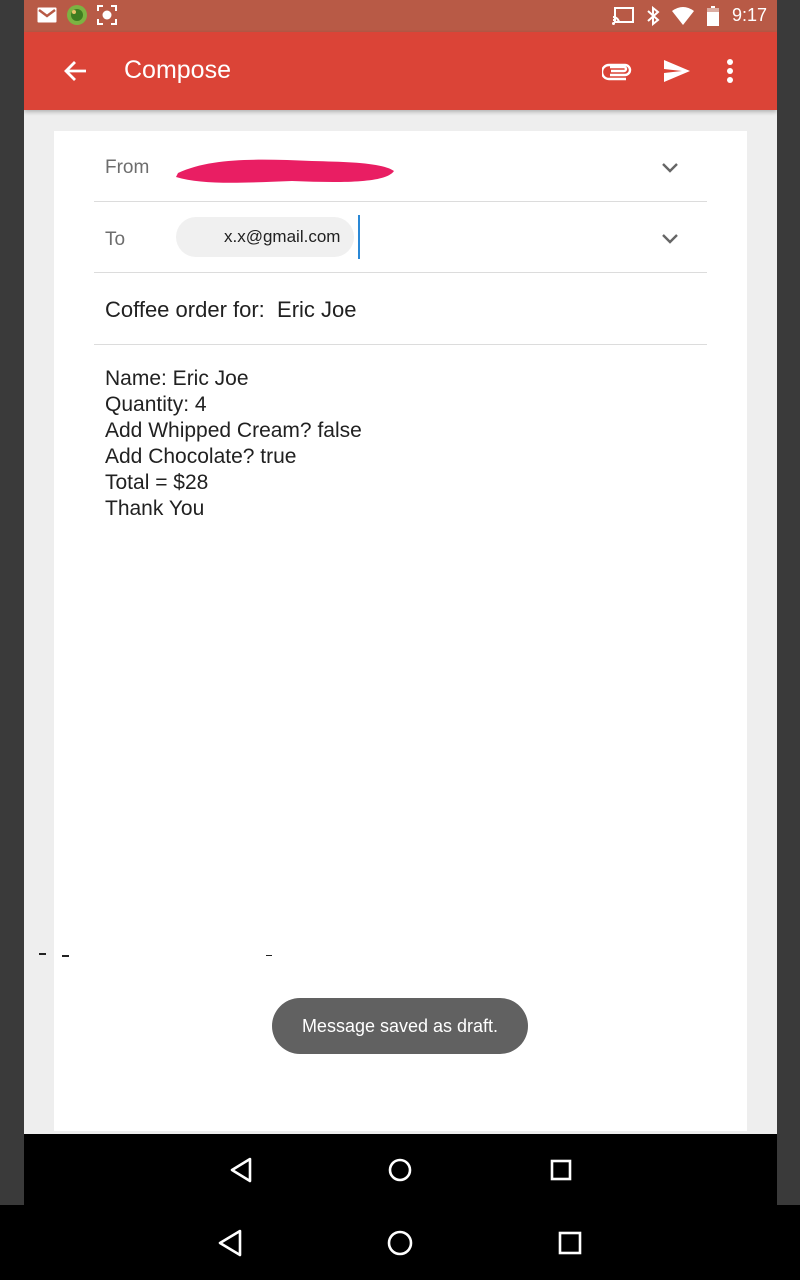 This screenshot has width=800, height=1280. I want to click on app-bar: Compose, so click(400, 71).